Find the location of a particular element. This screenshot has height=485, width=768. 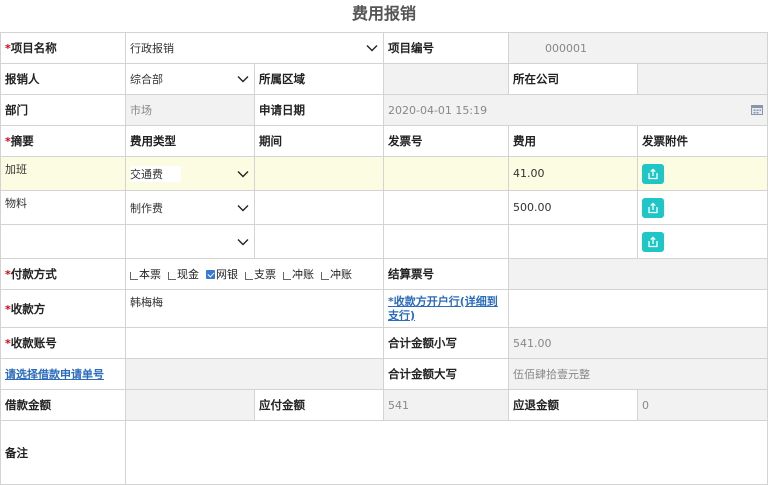

payment-option-bank-draft: 本票 is located at coordinates (145, 274).